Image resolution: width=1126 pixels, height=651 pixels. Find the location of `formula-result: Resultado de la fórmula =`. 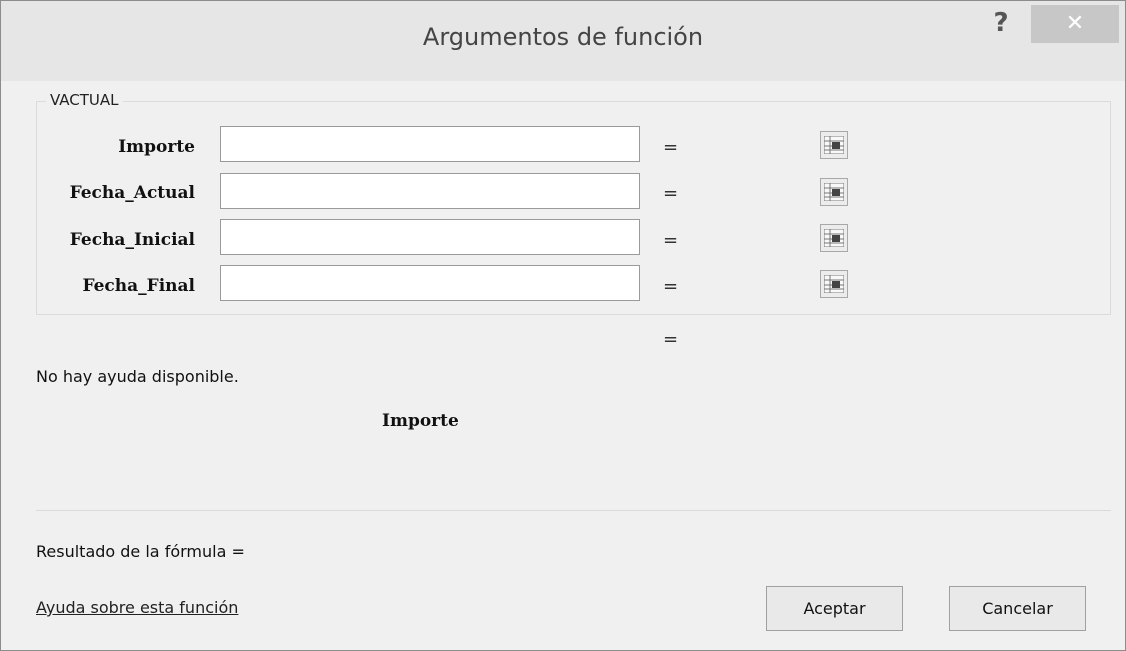

formula-result: Resultado de la fórmula = is located at coordinates (140, 551).